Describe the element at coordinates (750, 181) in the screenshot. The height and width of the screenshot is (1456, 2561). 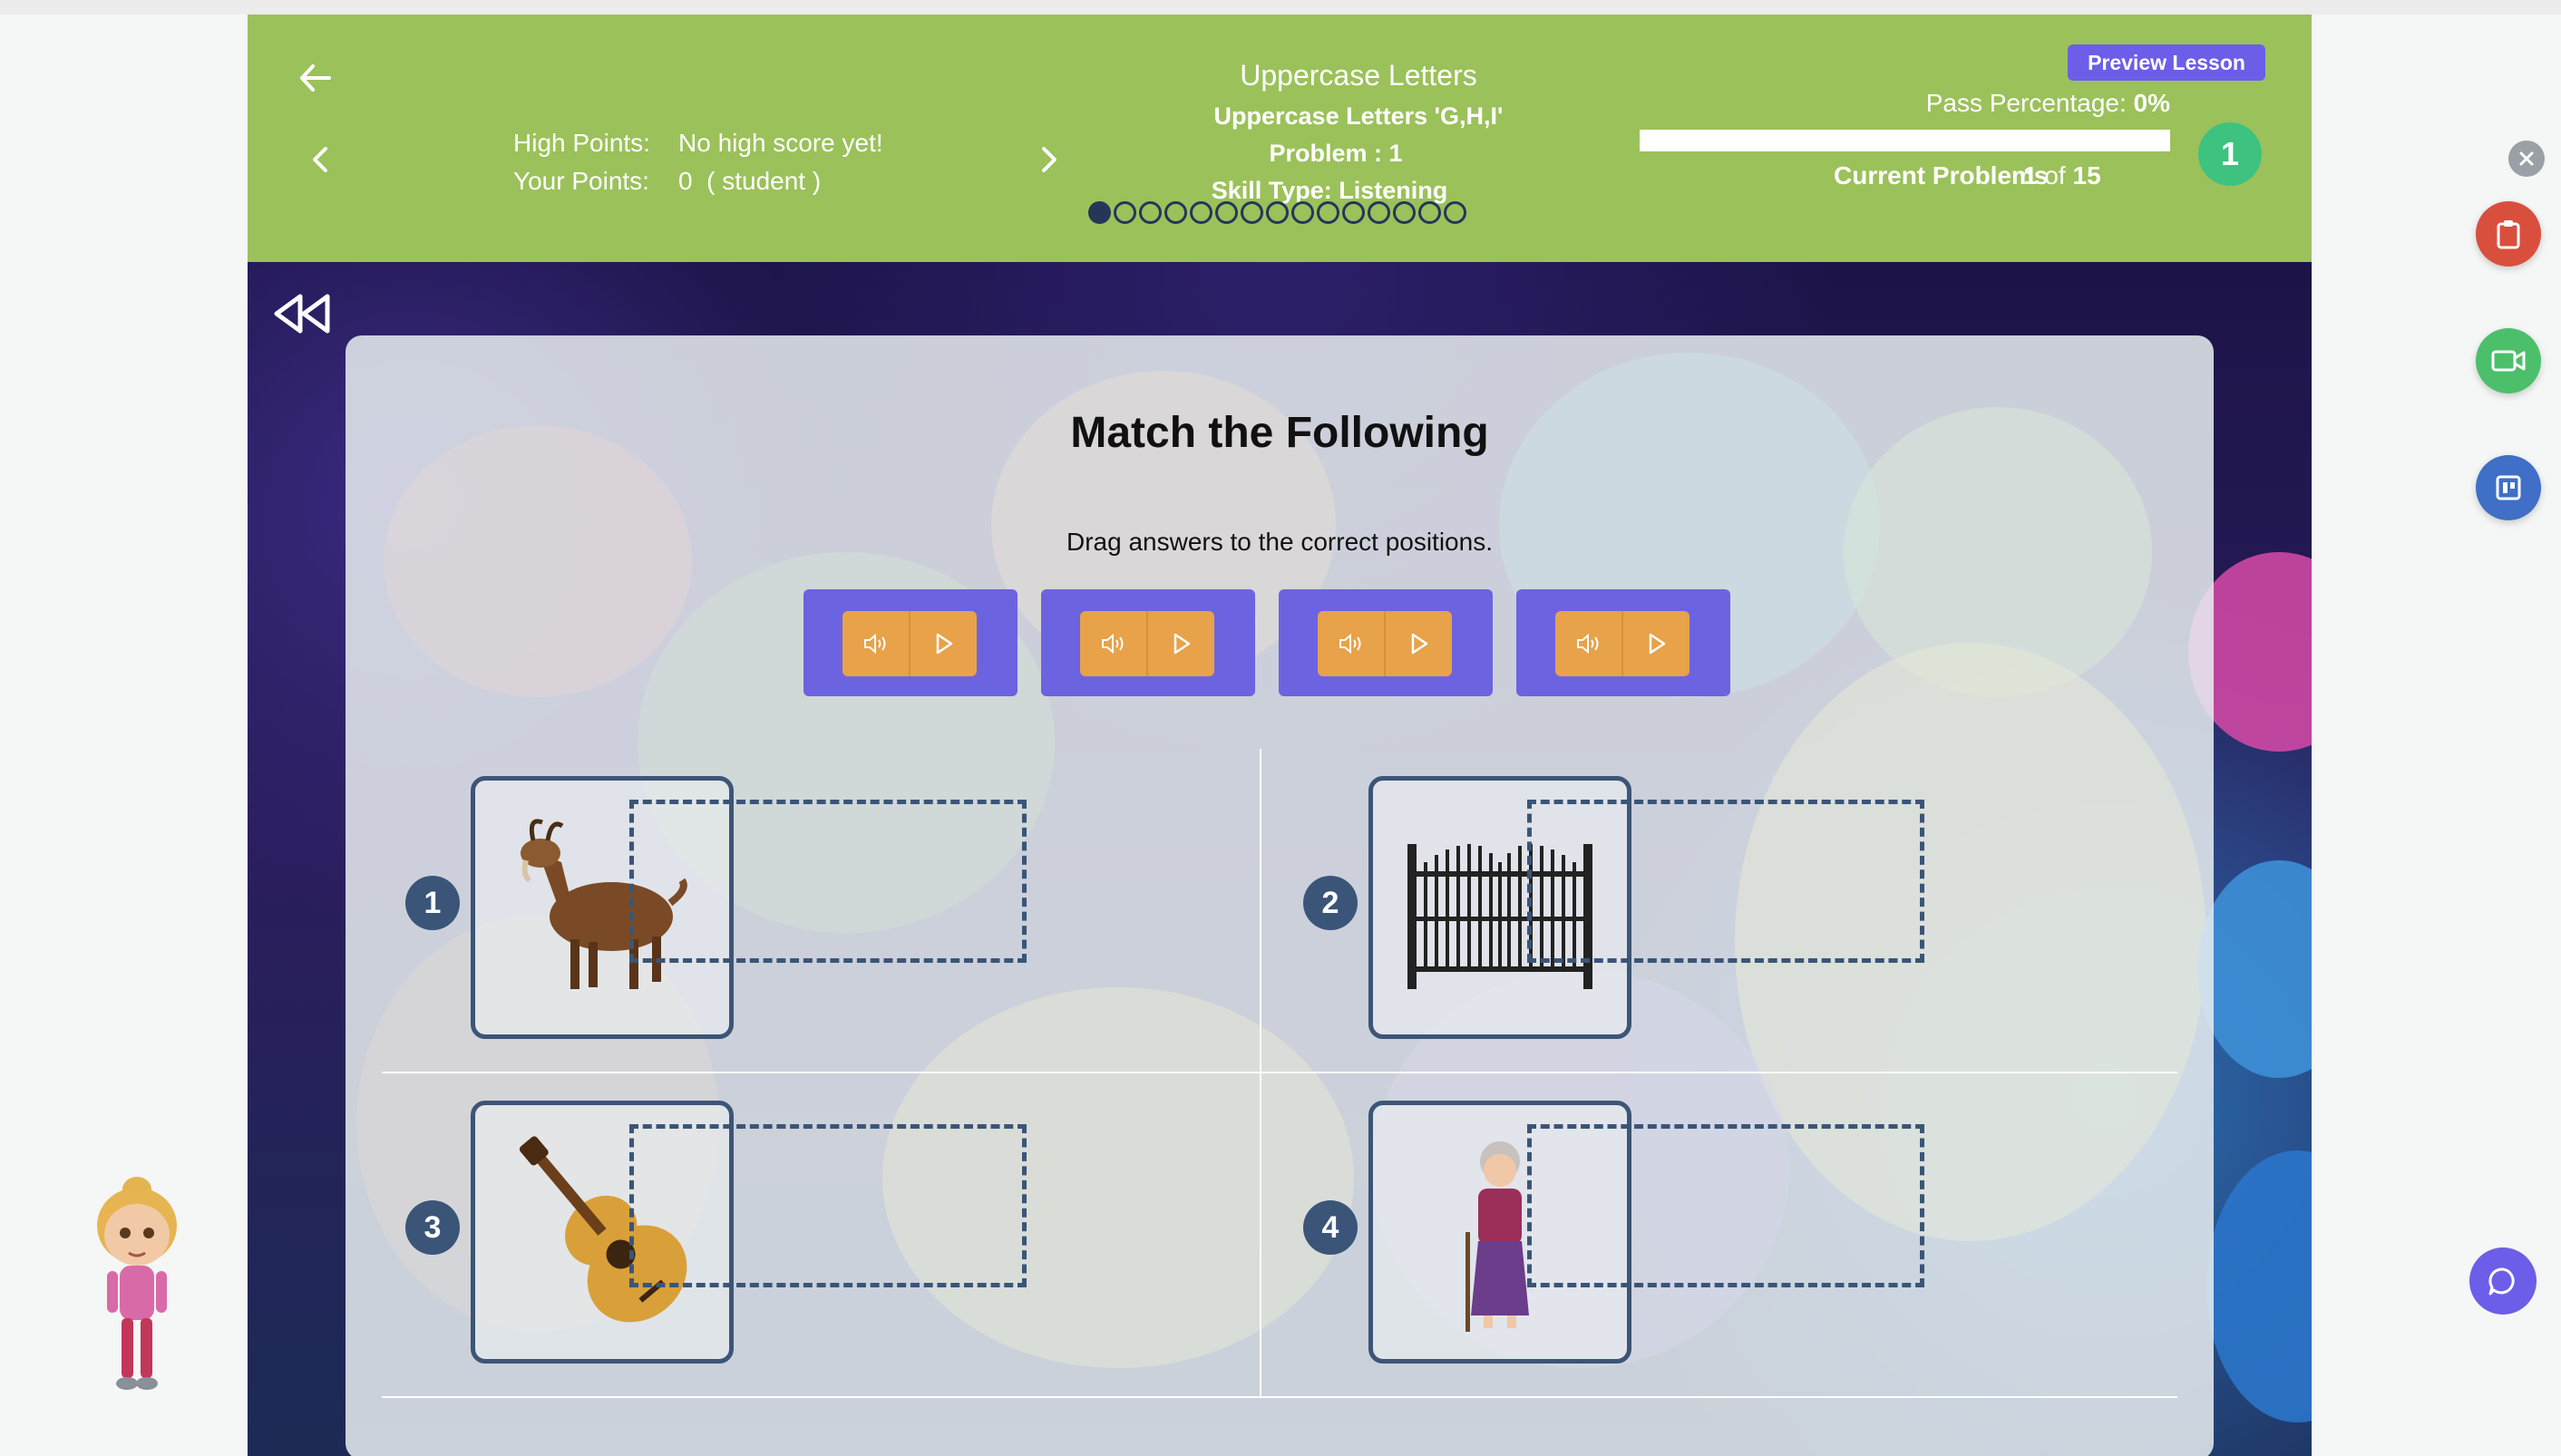
I see `your-points-value: 0 ( student )` at that location.